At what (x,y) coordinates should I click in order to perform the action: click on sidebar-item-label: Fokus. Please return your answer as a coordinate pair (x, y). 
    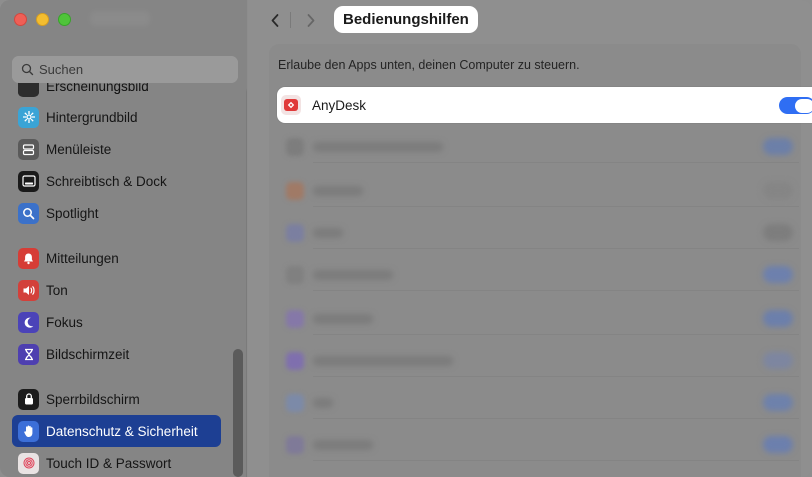
    Looking at the image, I should click on (64, 322).